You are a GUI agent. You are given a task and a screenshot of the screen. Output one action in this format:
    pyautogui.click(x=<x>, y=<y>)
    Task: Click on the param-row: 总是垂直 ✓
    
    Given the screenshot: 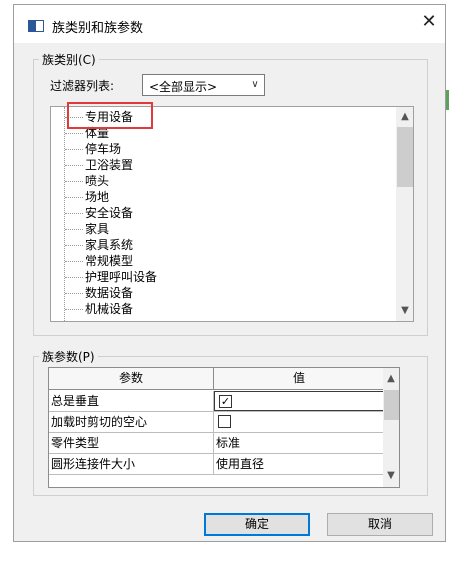 What is the action you would take?
    pyautogui.click(x=224, y=401)
    